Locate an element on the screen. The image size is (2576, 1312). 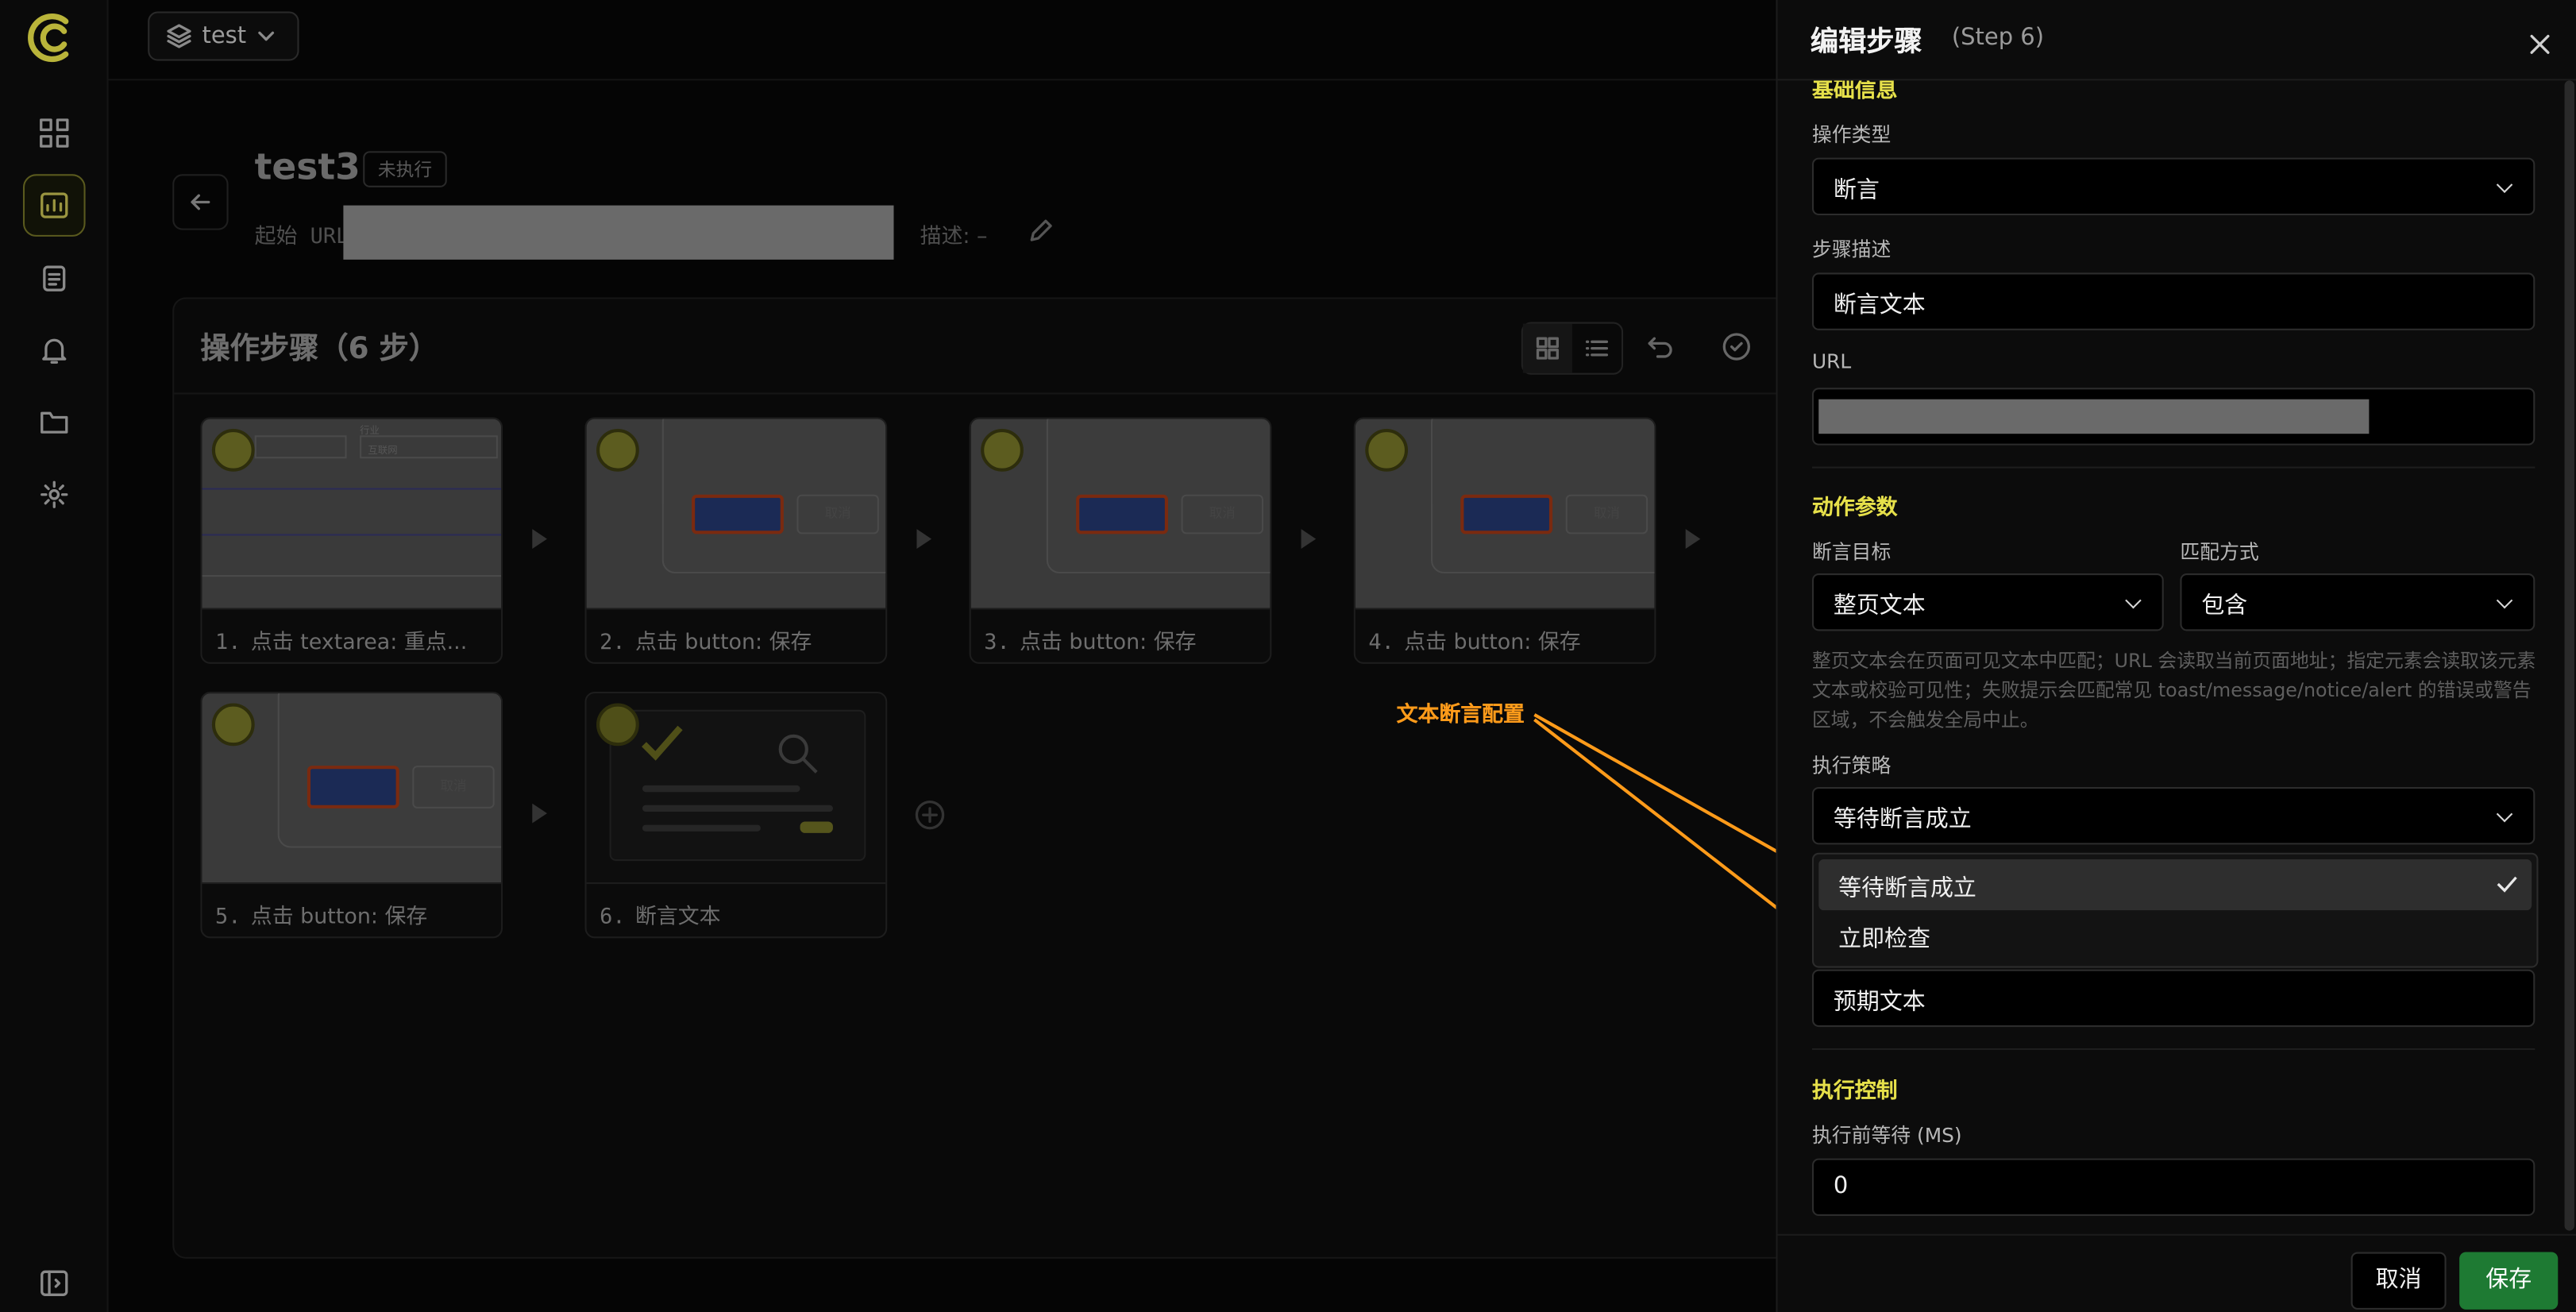
step-card: 6. 断言文本 is located at coordinates (736, 815).